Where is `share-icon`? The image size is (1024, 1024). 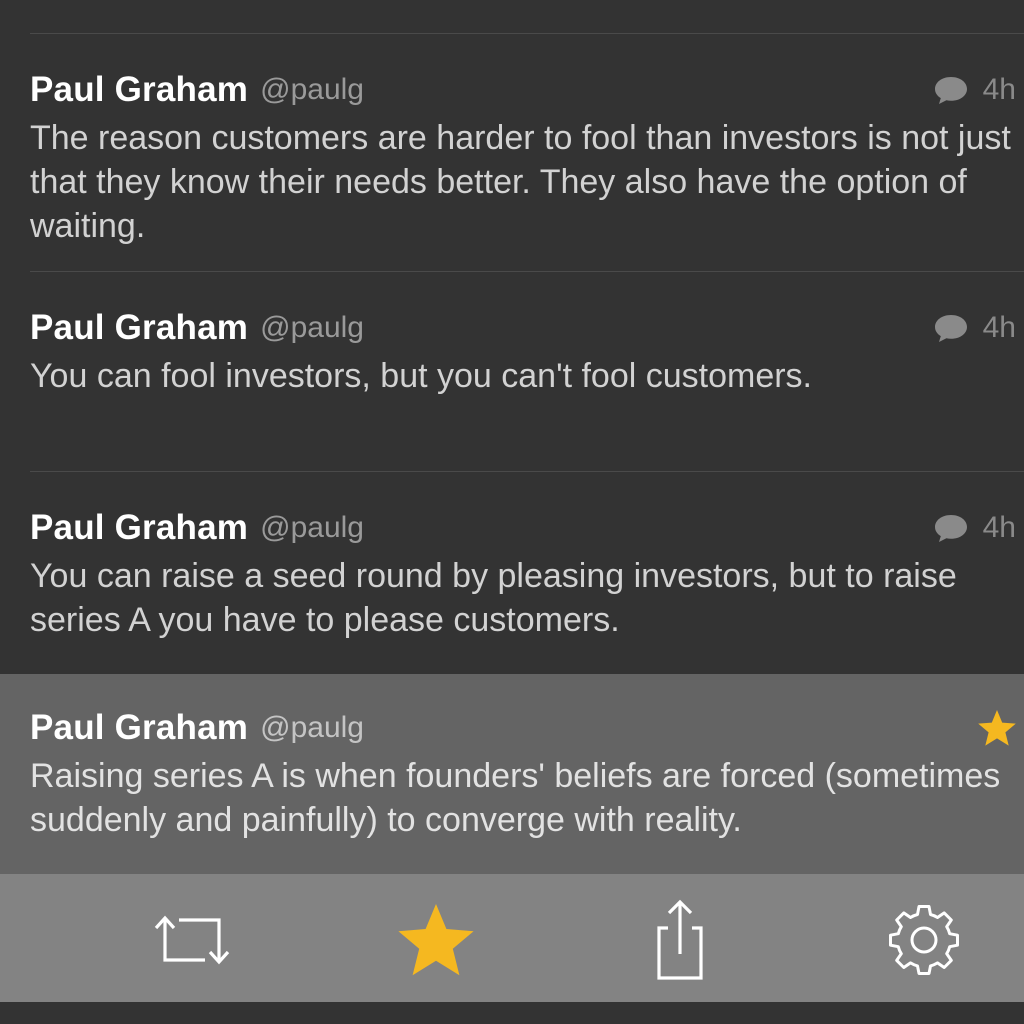 share-icon is located at coordinates (680, 939).